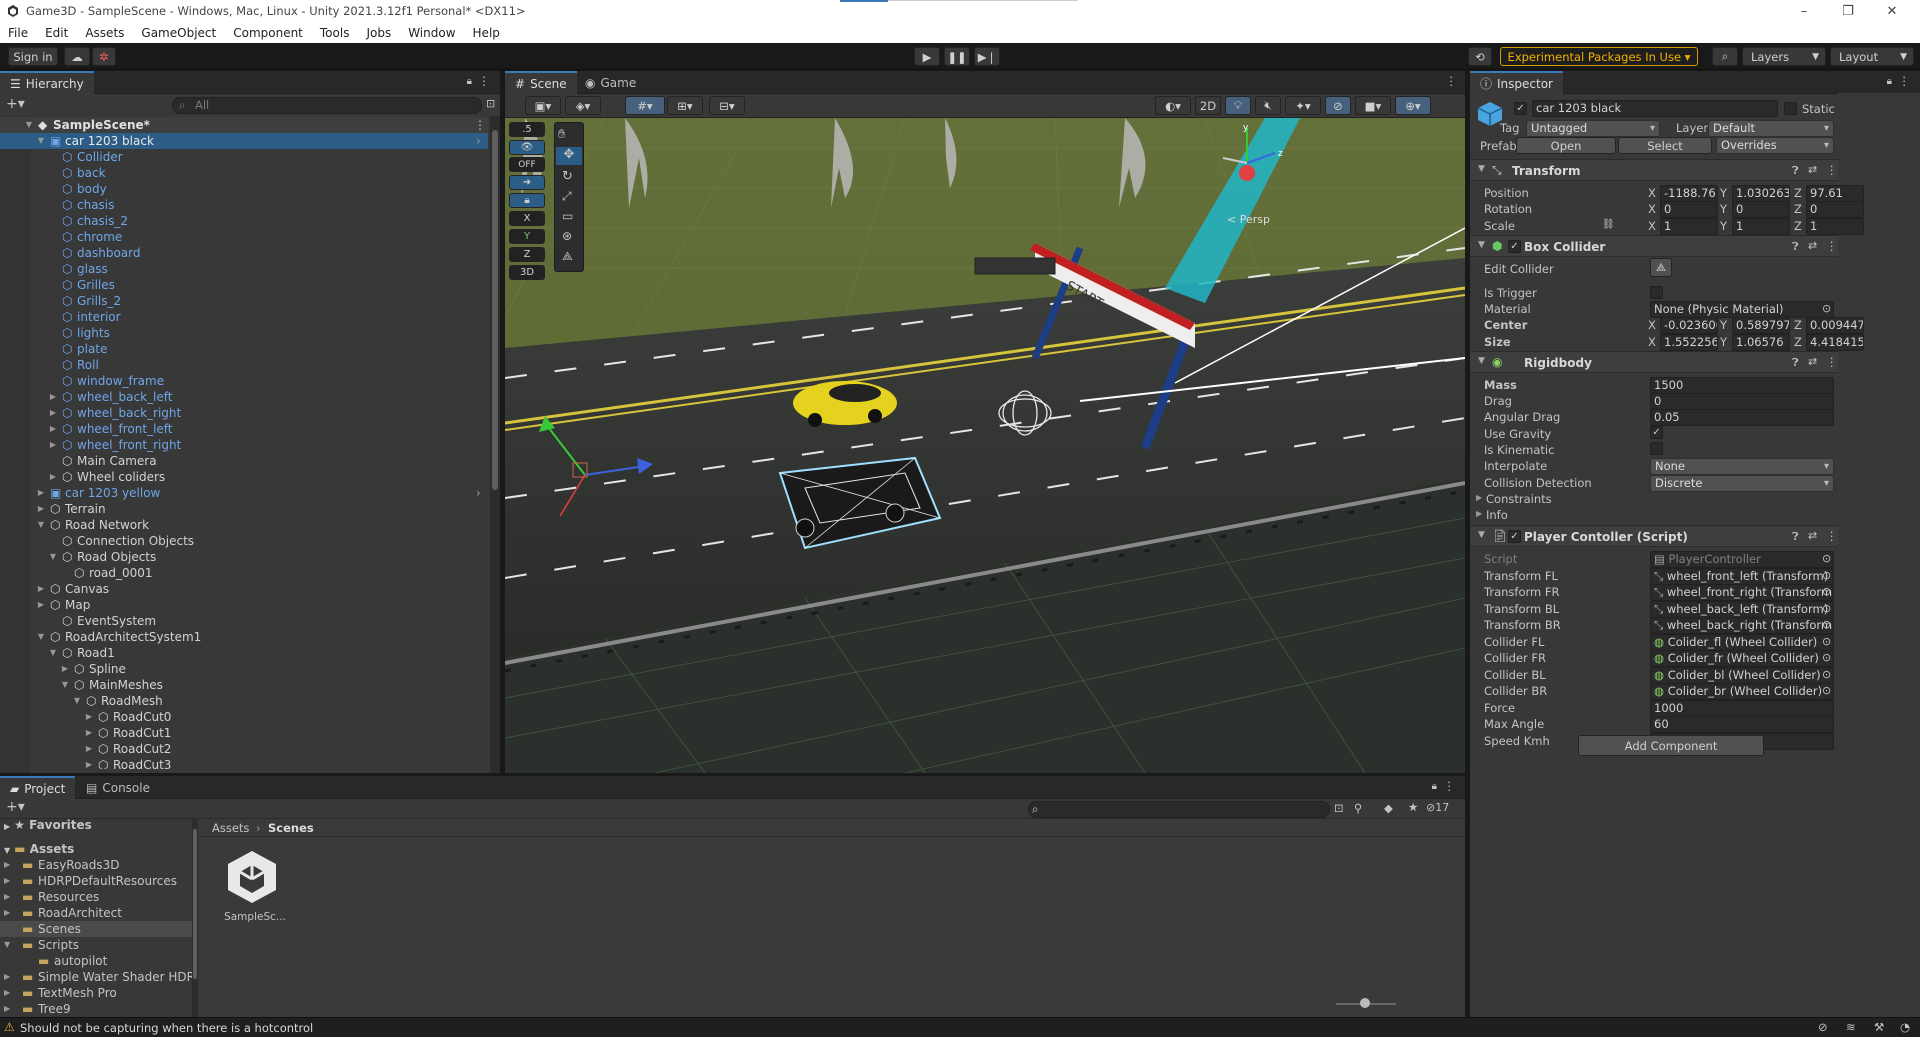 This screenshot has width=1920, height=1037. What do you see at coordinates (244, 701) in the screenshot?
I see `hierarchy-row: ▼ ⬡ RoadMesh` at bounding box center [244, 701].